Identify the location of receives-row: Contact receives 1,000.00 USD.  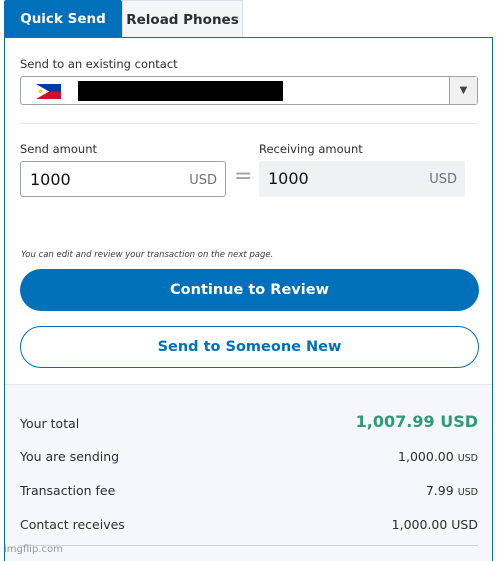
(249, 522).